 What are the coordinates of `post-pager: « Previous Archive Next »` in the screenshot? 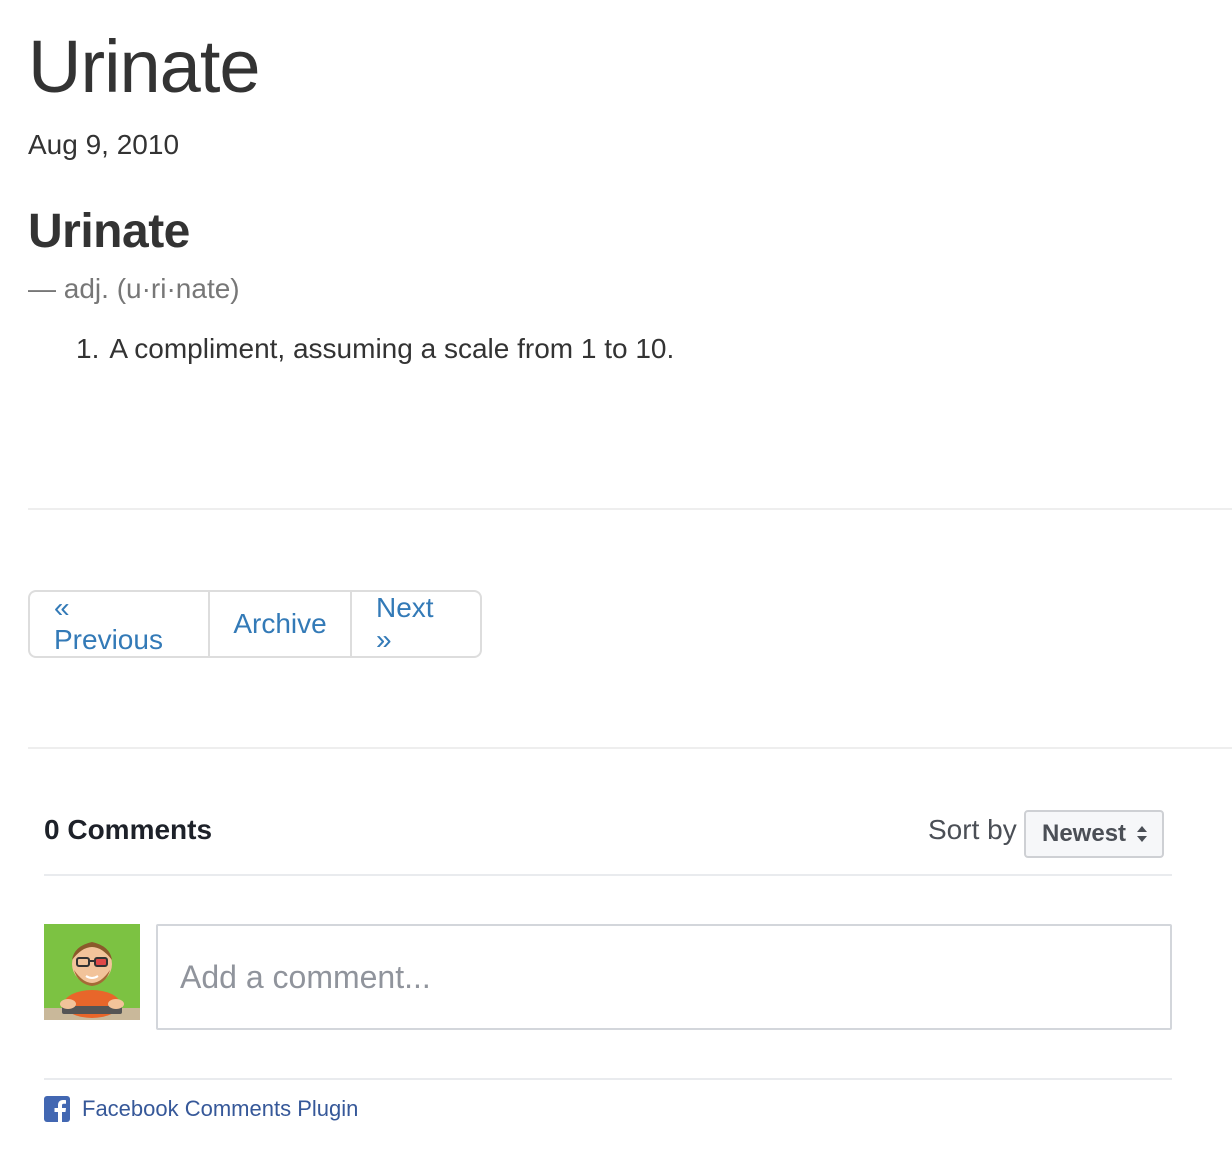 It's located at (255, 624).